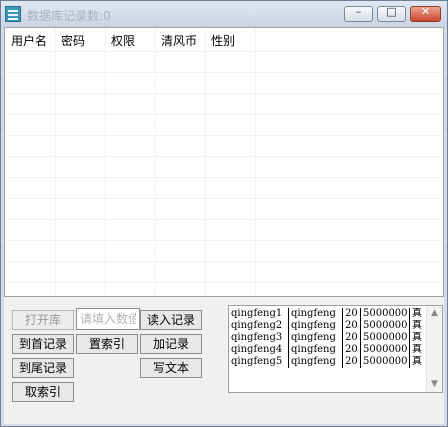 The width and height of the screenshot is (448, 427). What do you see at coordinates (43, 368) in the screenshot?
I see `to-last-record-button: 到尾记录` at bounding box center [43, 368].